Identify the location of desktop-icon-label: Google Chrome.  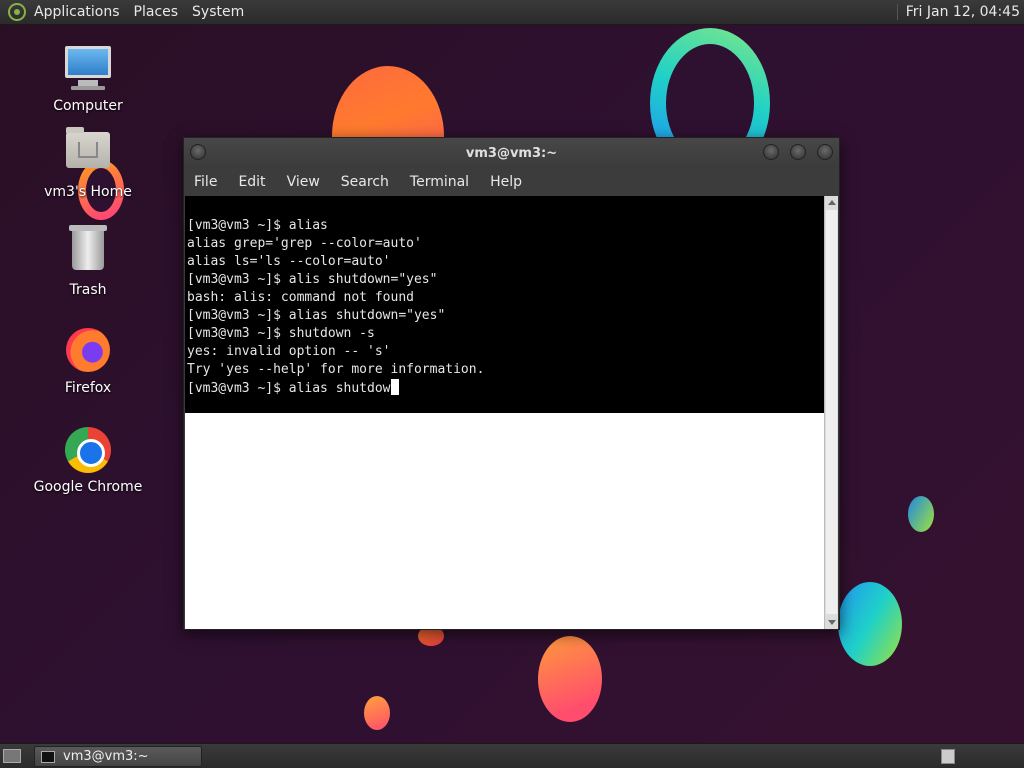
(88, 487).